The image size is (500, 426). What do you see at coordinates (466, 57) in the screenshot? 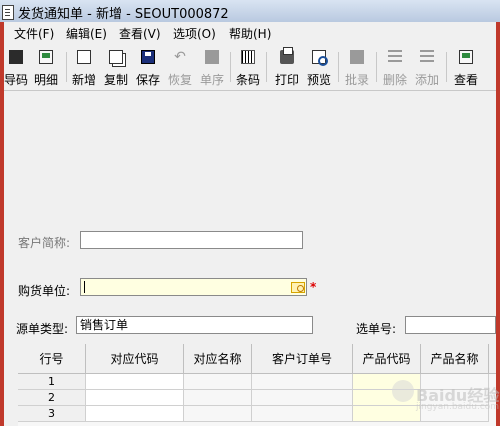
I see `view-icon` at bounding box center [466, 57].